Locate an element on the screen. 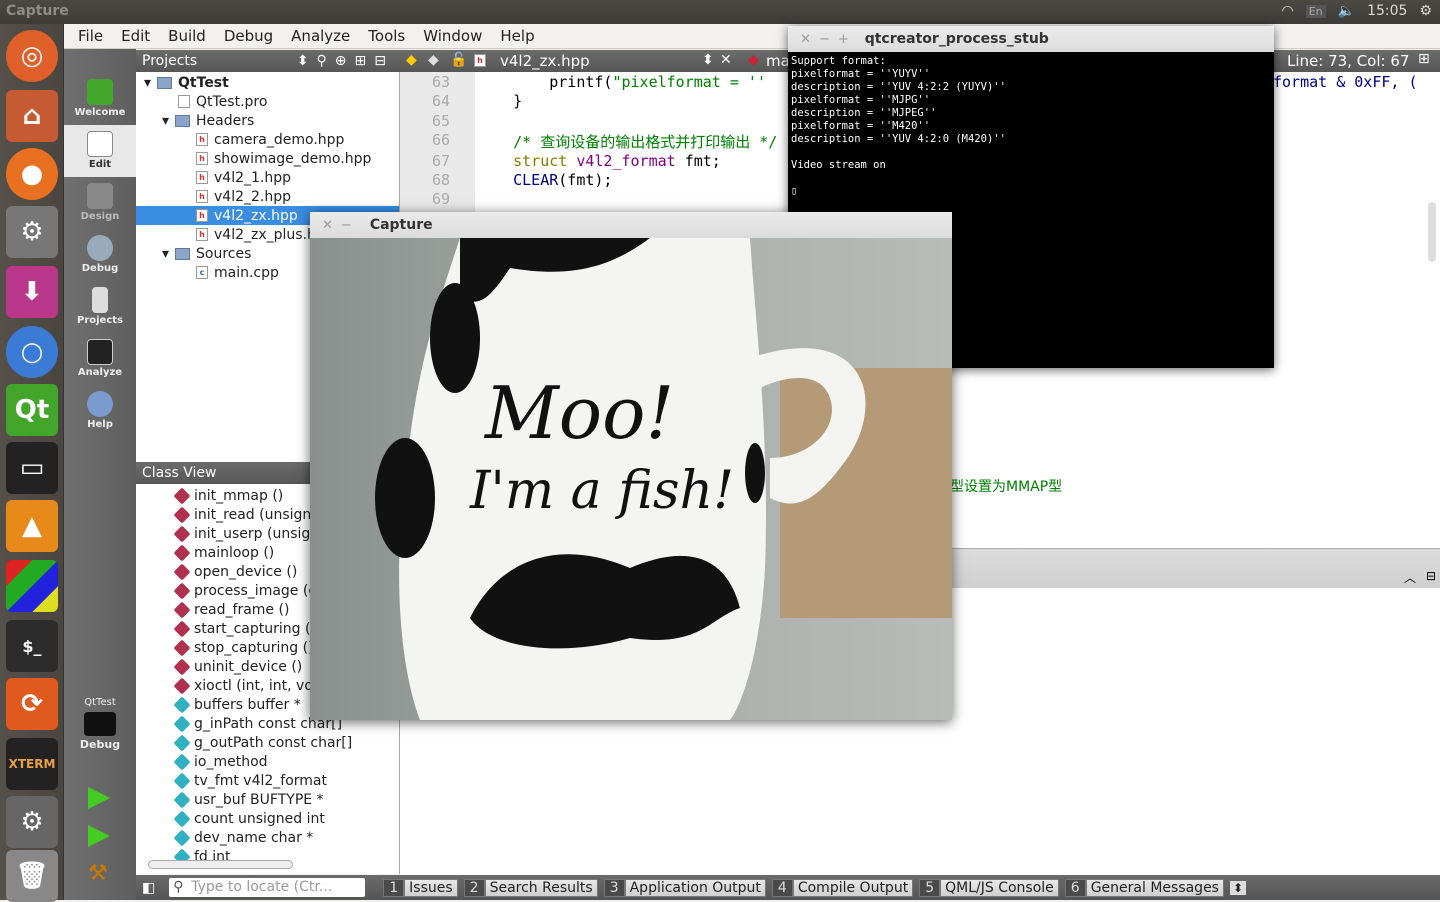  gear-icon: ⚙ is located at coordinates (1425, 11).